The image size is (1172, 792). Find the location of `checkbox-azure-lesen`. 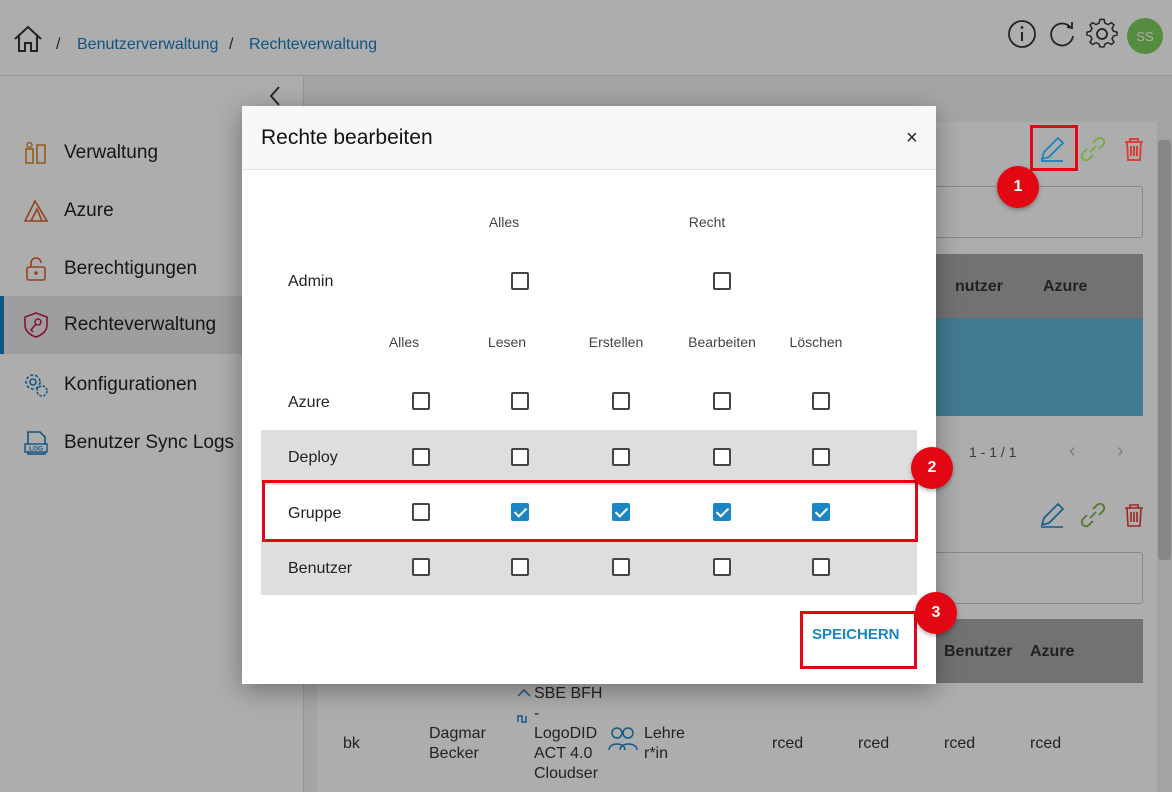

checkbox-azure-lesen is located at coordinates (520, 401).